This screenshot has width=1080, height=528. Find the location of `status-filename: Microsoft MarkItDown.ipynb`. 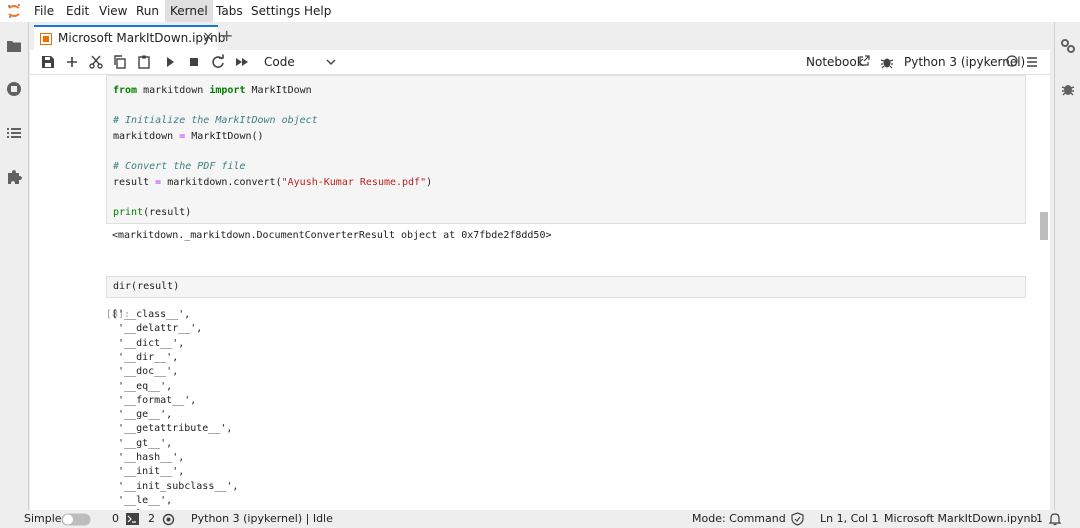

status-filename: Microsoft MarkItDown.ipynb is located at coordinates (961, 518).